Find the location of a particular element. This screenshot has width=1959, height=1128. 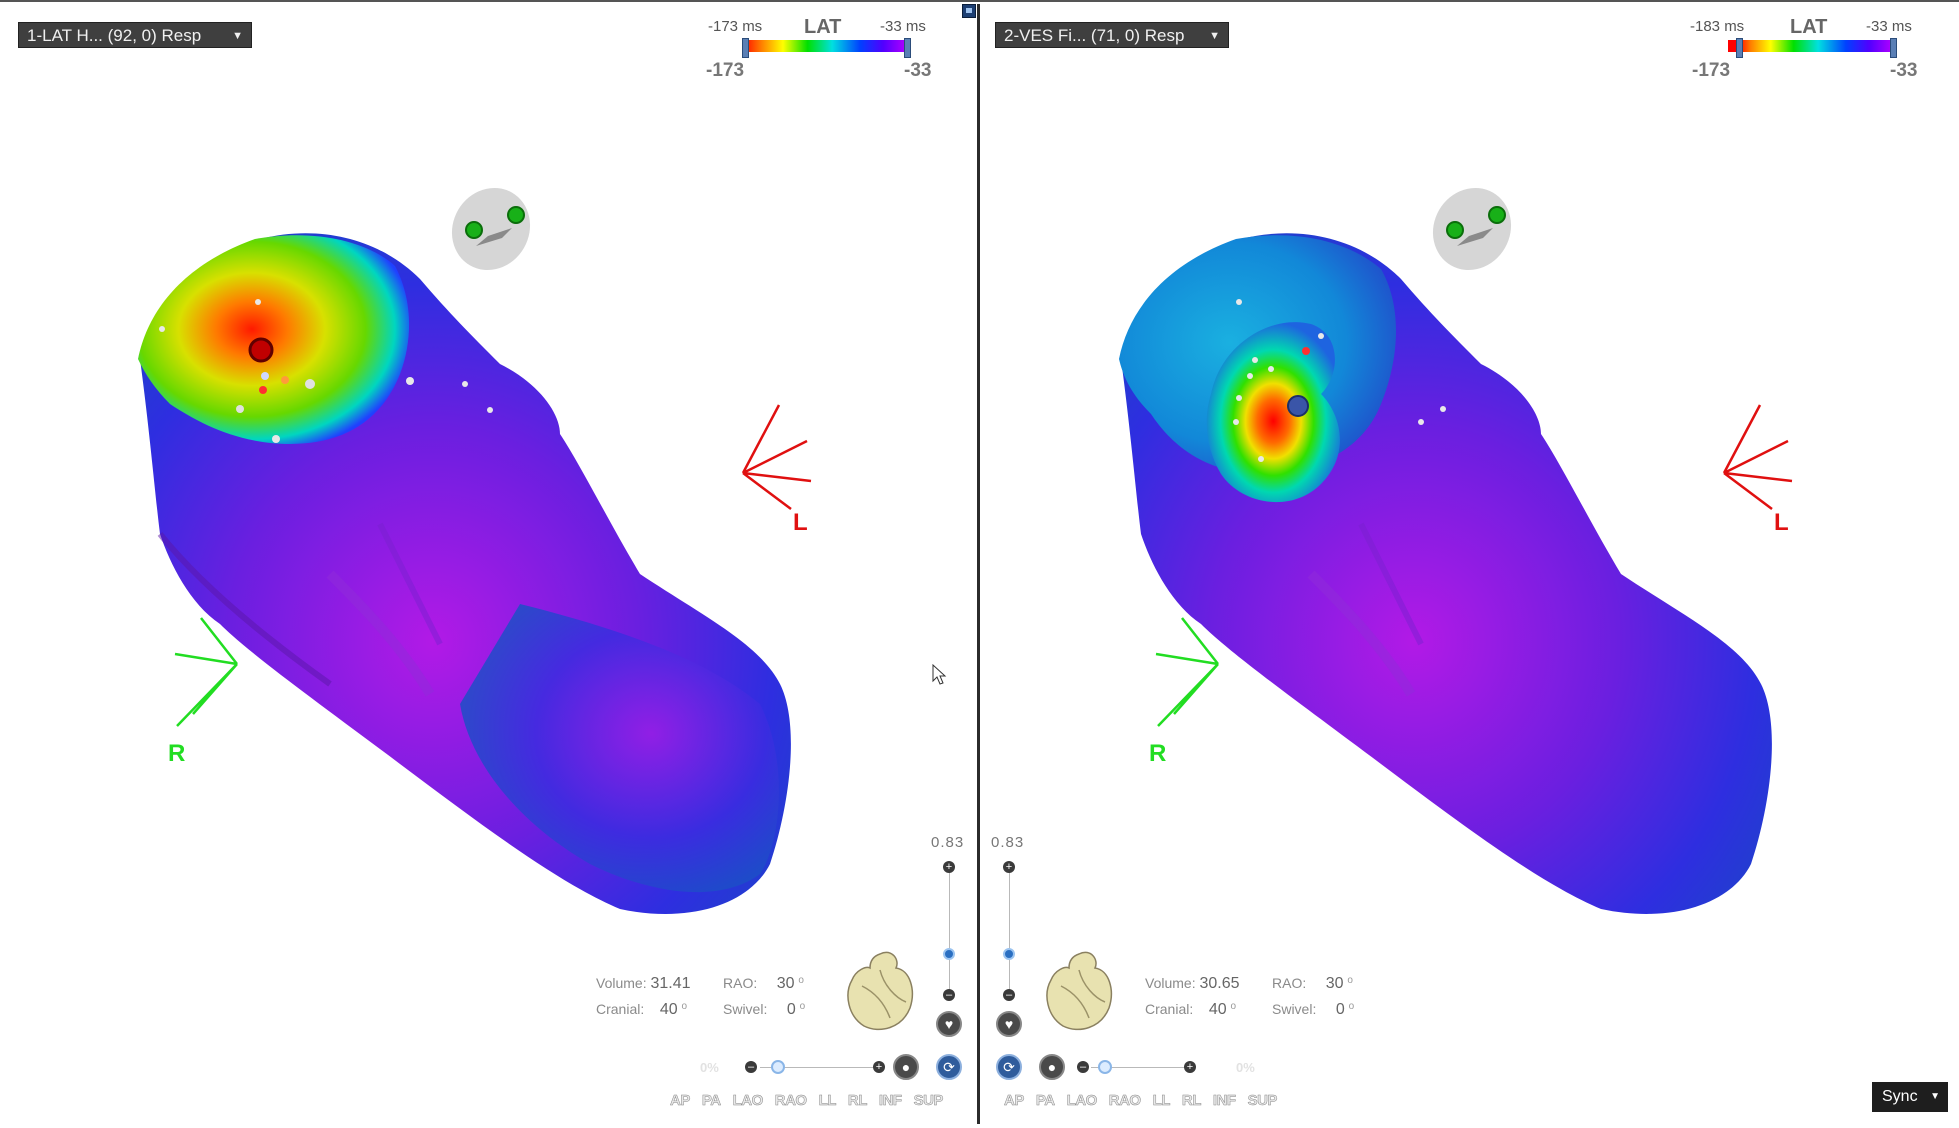

volume-value: 31.41 is located at coordinates (670, 983).